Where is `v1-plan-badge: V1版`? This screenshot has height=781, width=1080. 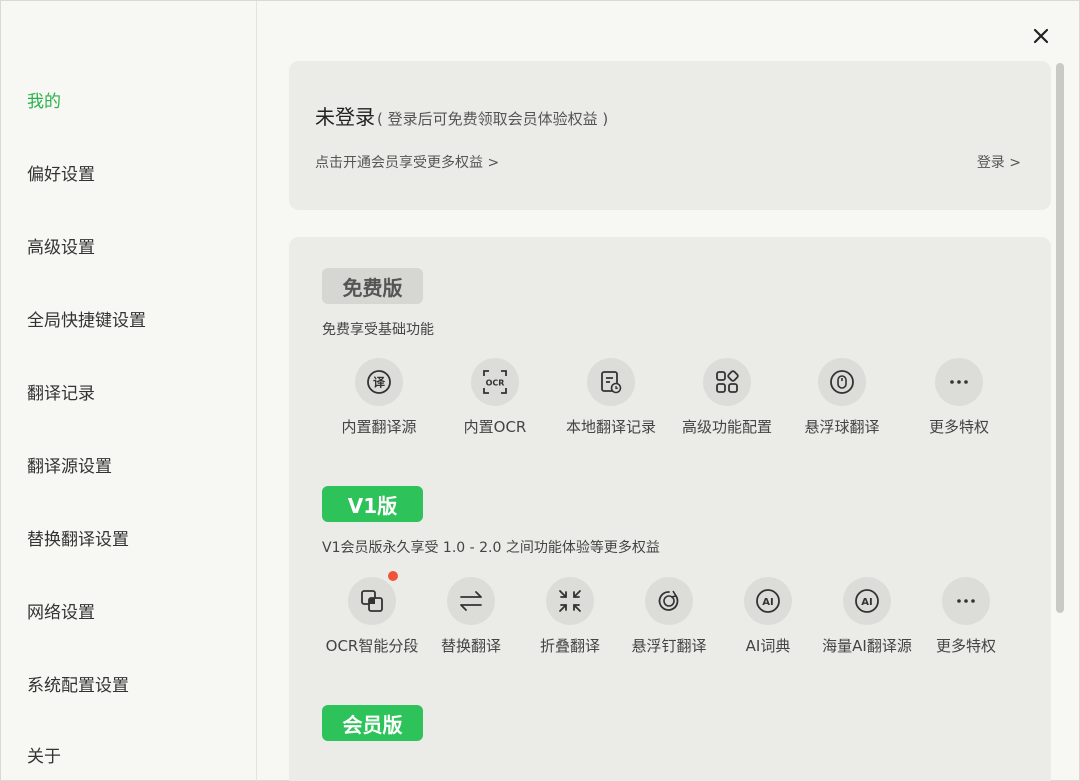
v1-plan-badge: V1版 is located at coordinates (372, 504).